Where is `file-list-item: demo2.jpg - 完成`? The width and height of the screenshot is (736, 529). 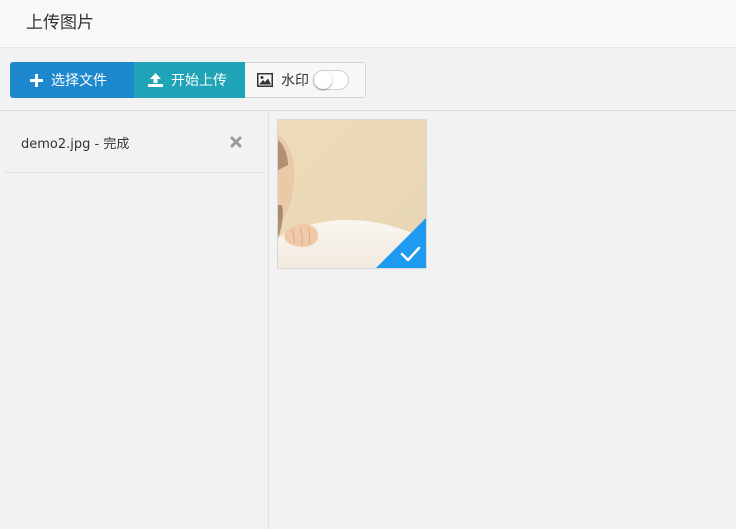
file-list-item: demo2.jpg - 完成 is located at coordinates (135, 143).